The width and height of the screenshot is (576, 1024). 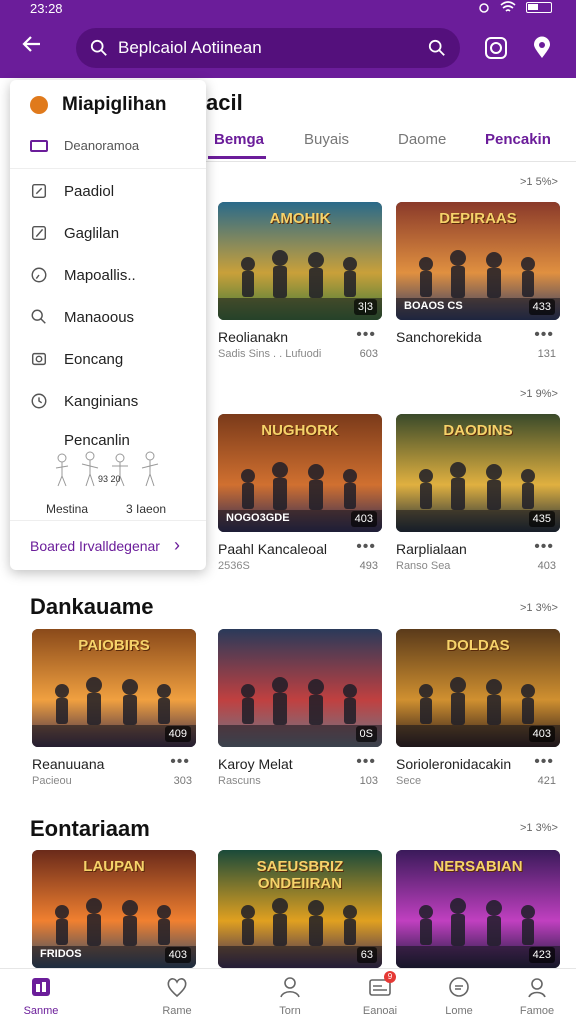 What do you see at coordinates (239, 139) in the screenshot?
I see `tab-bemga: Bemga` at bounding box center [239, 139].